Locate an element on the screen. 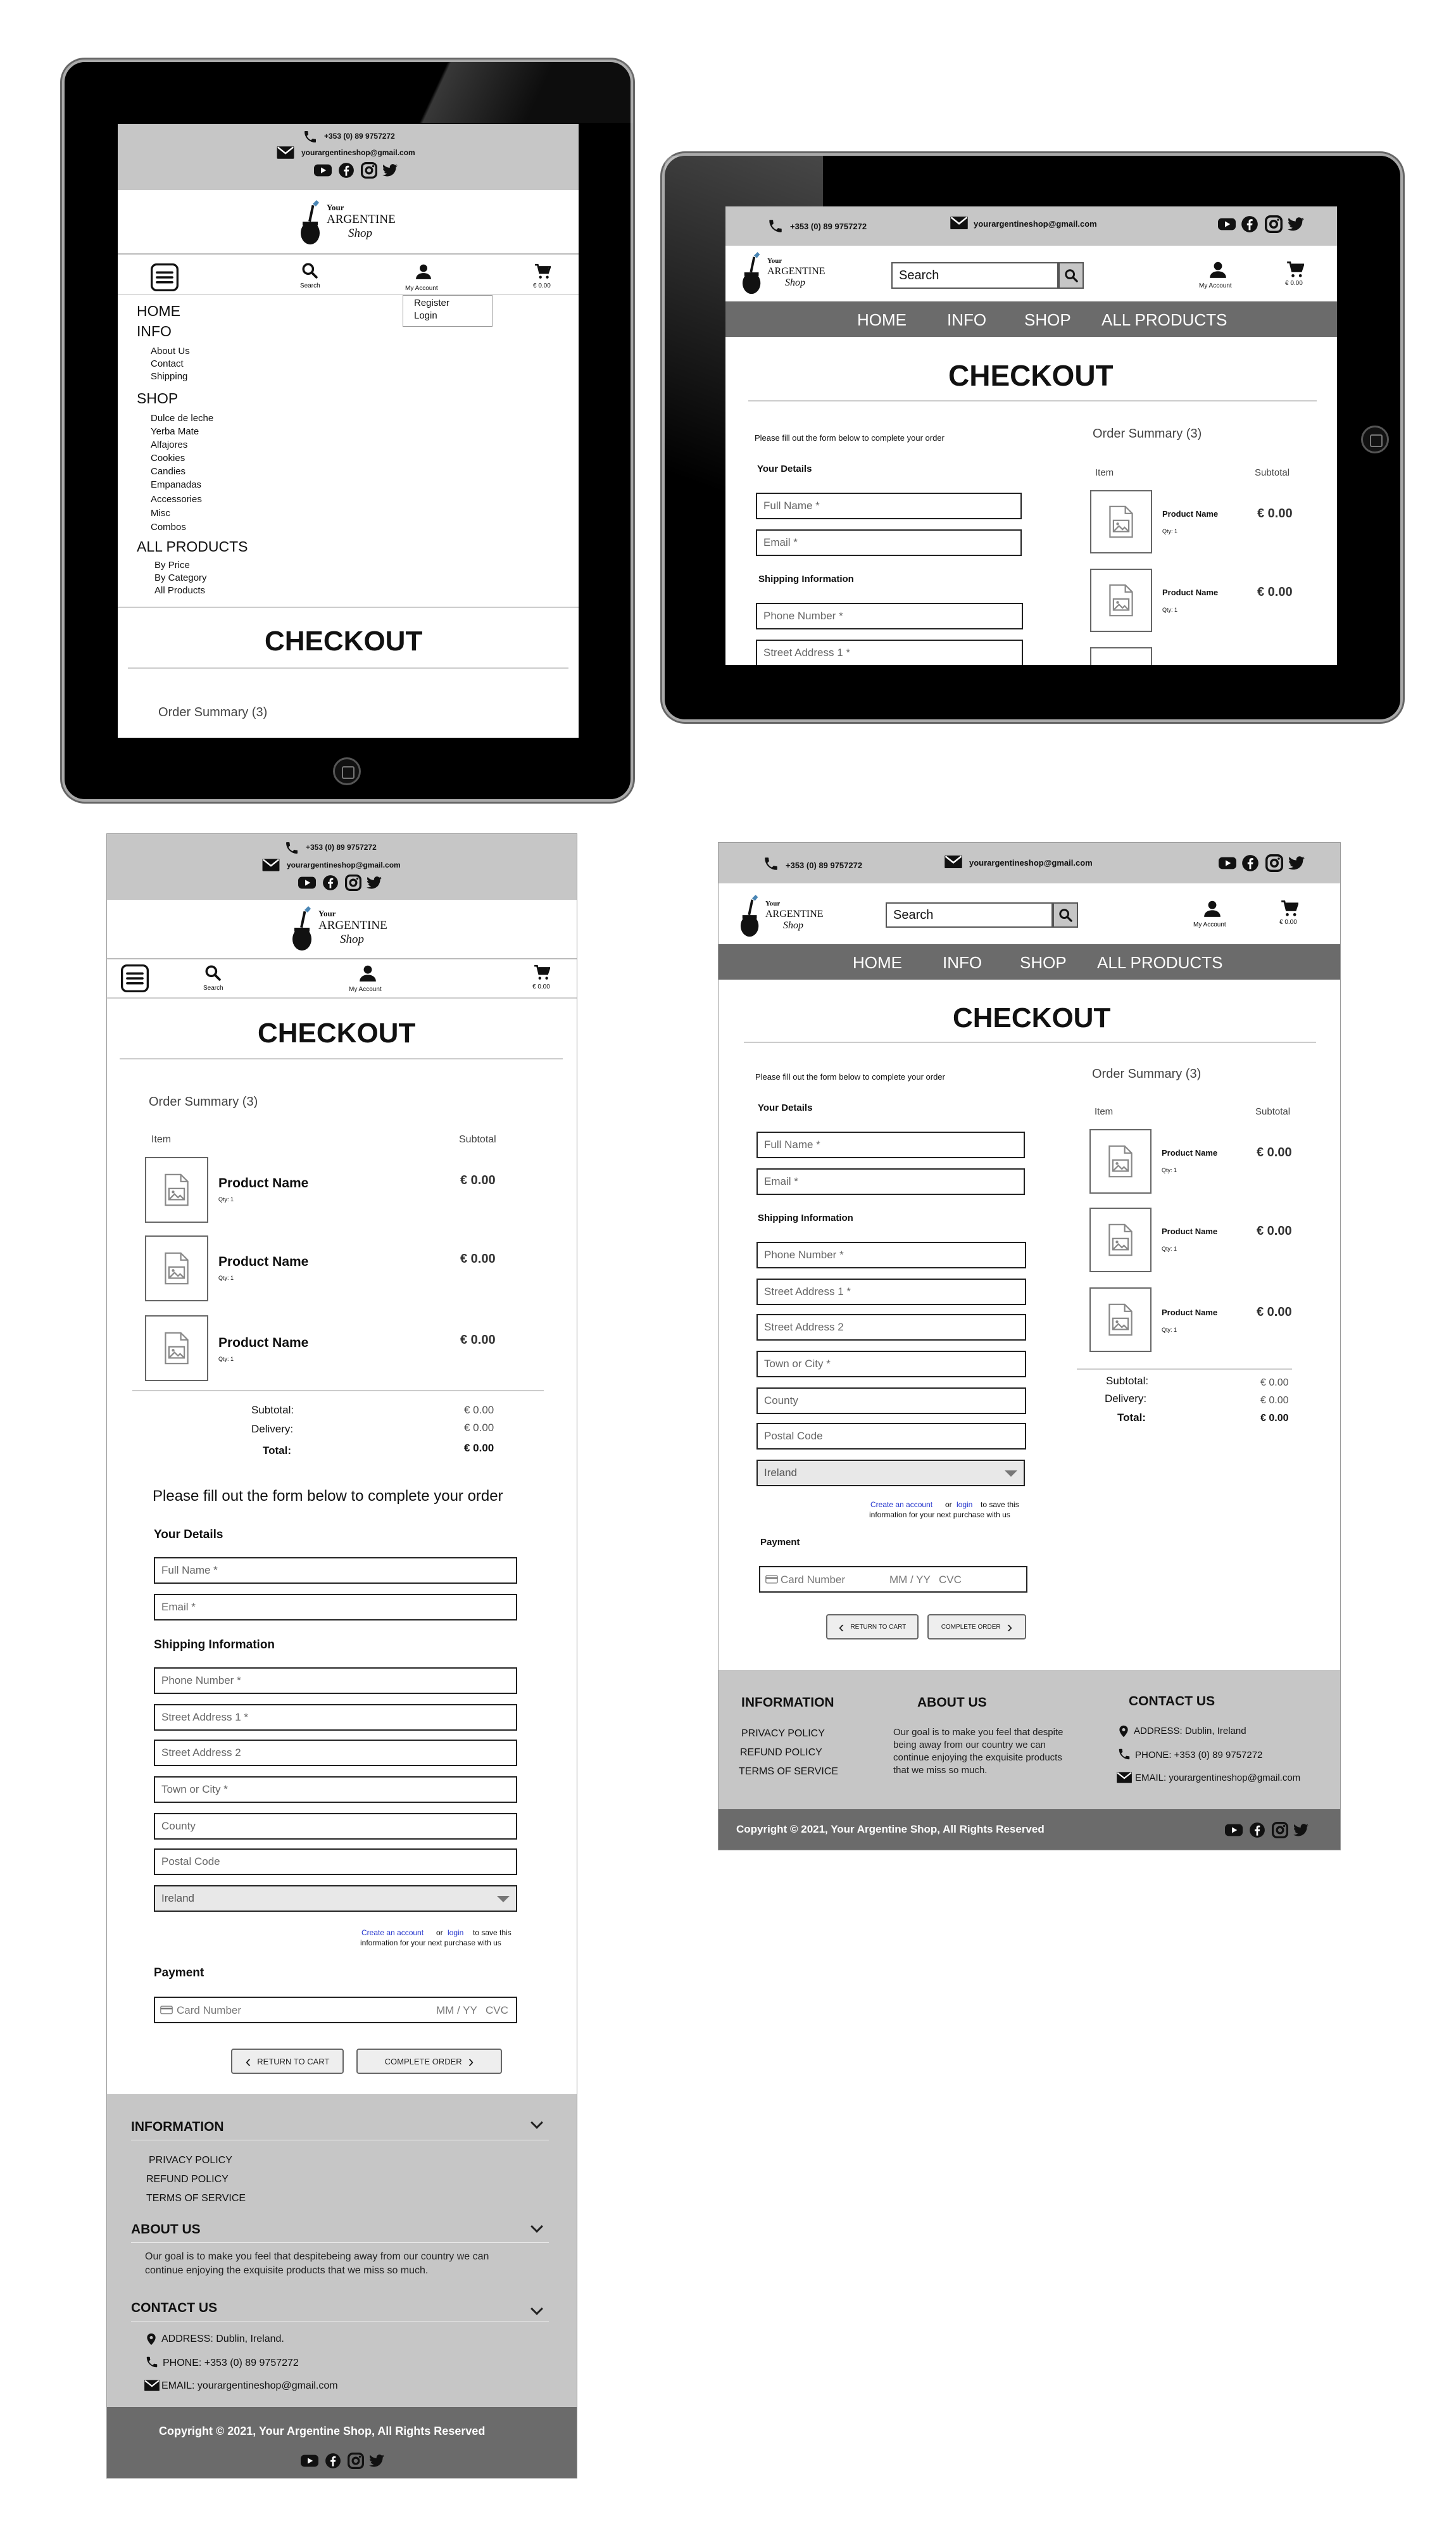  menu-contact: Contact is located at coordinates (167, 363).